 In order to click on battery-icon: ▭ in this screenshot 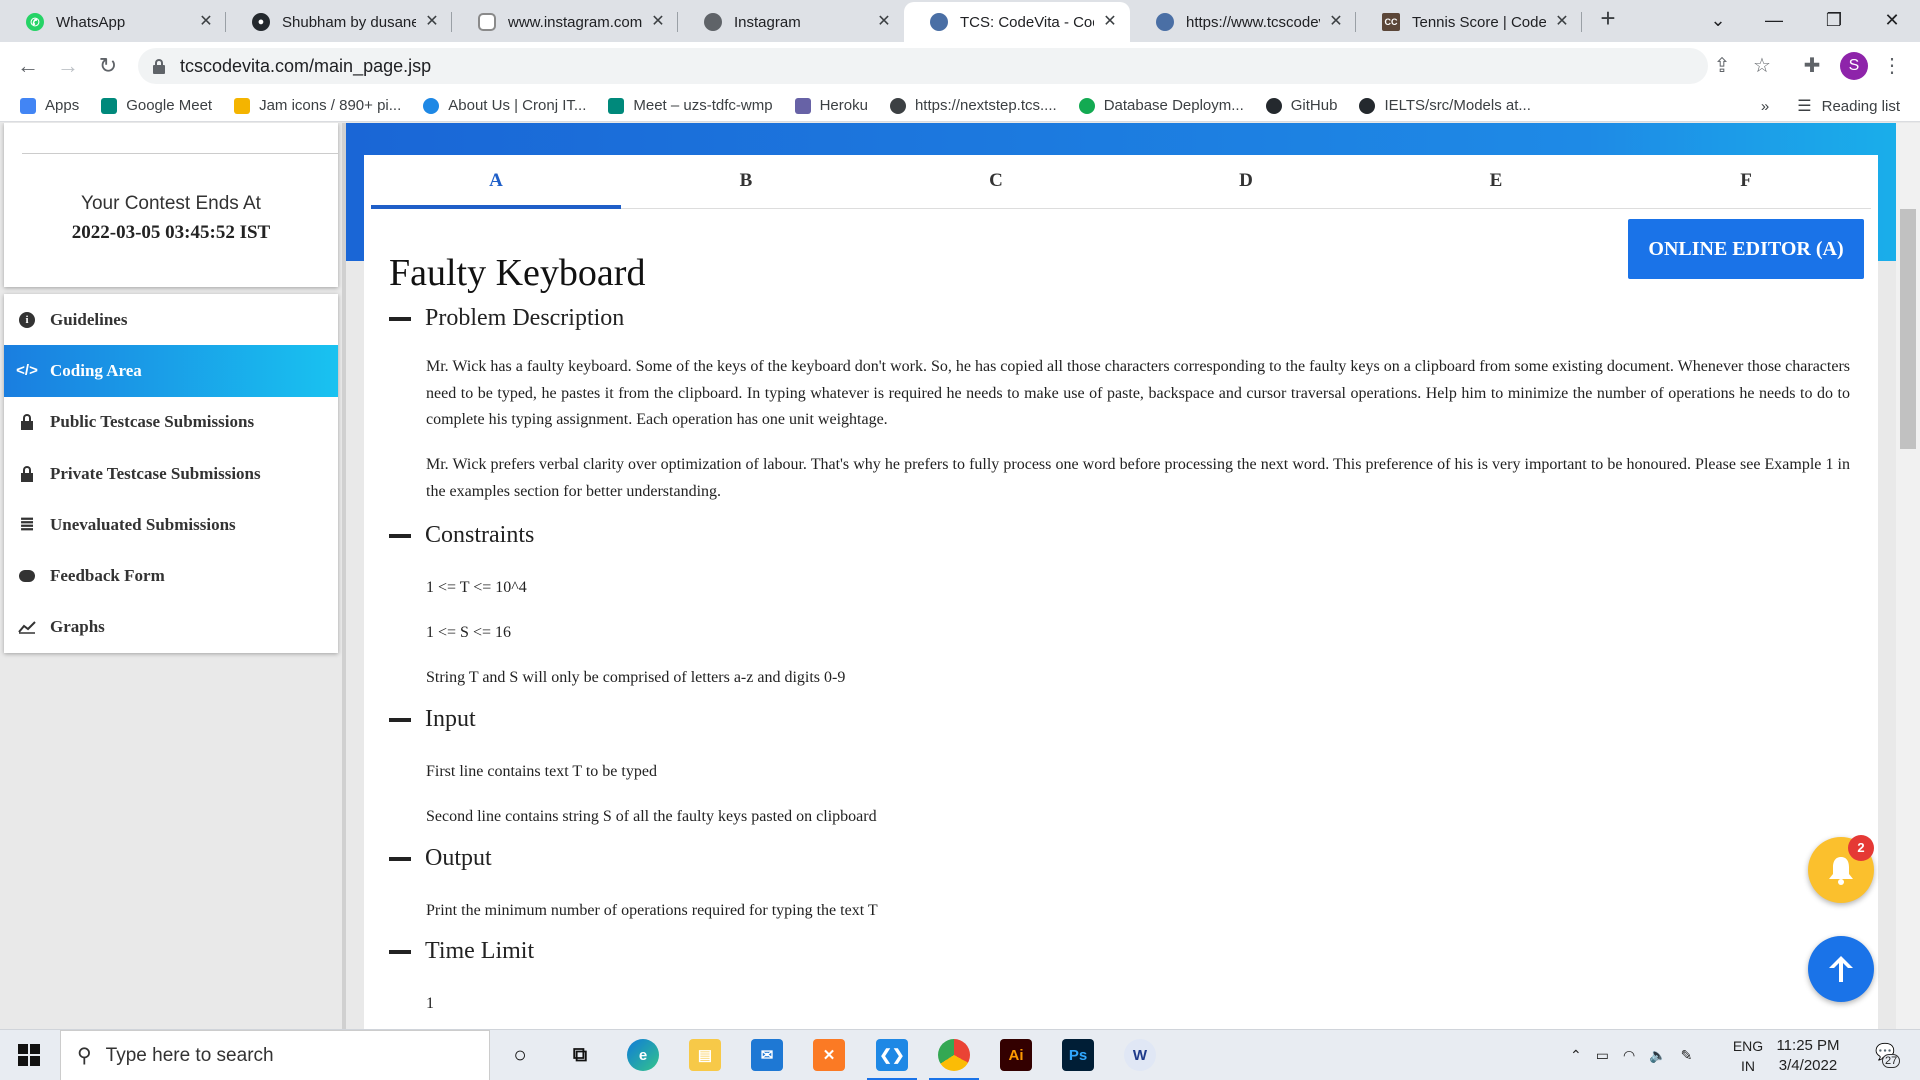, I will do `click(1602, 1055)`.